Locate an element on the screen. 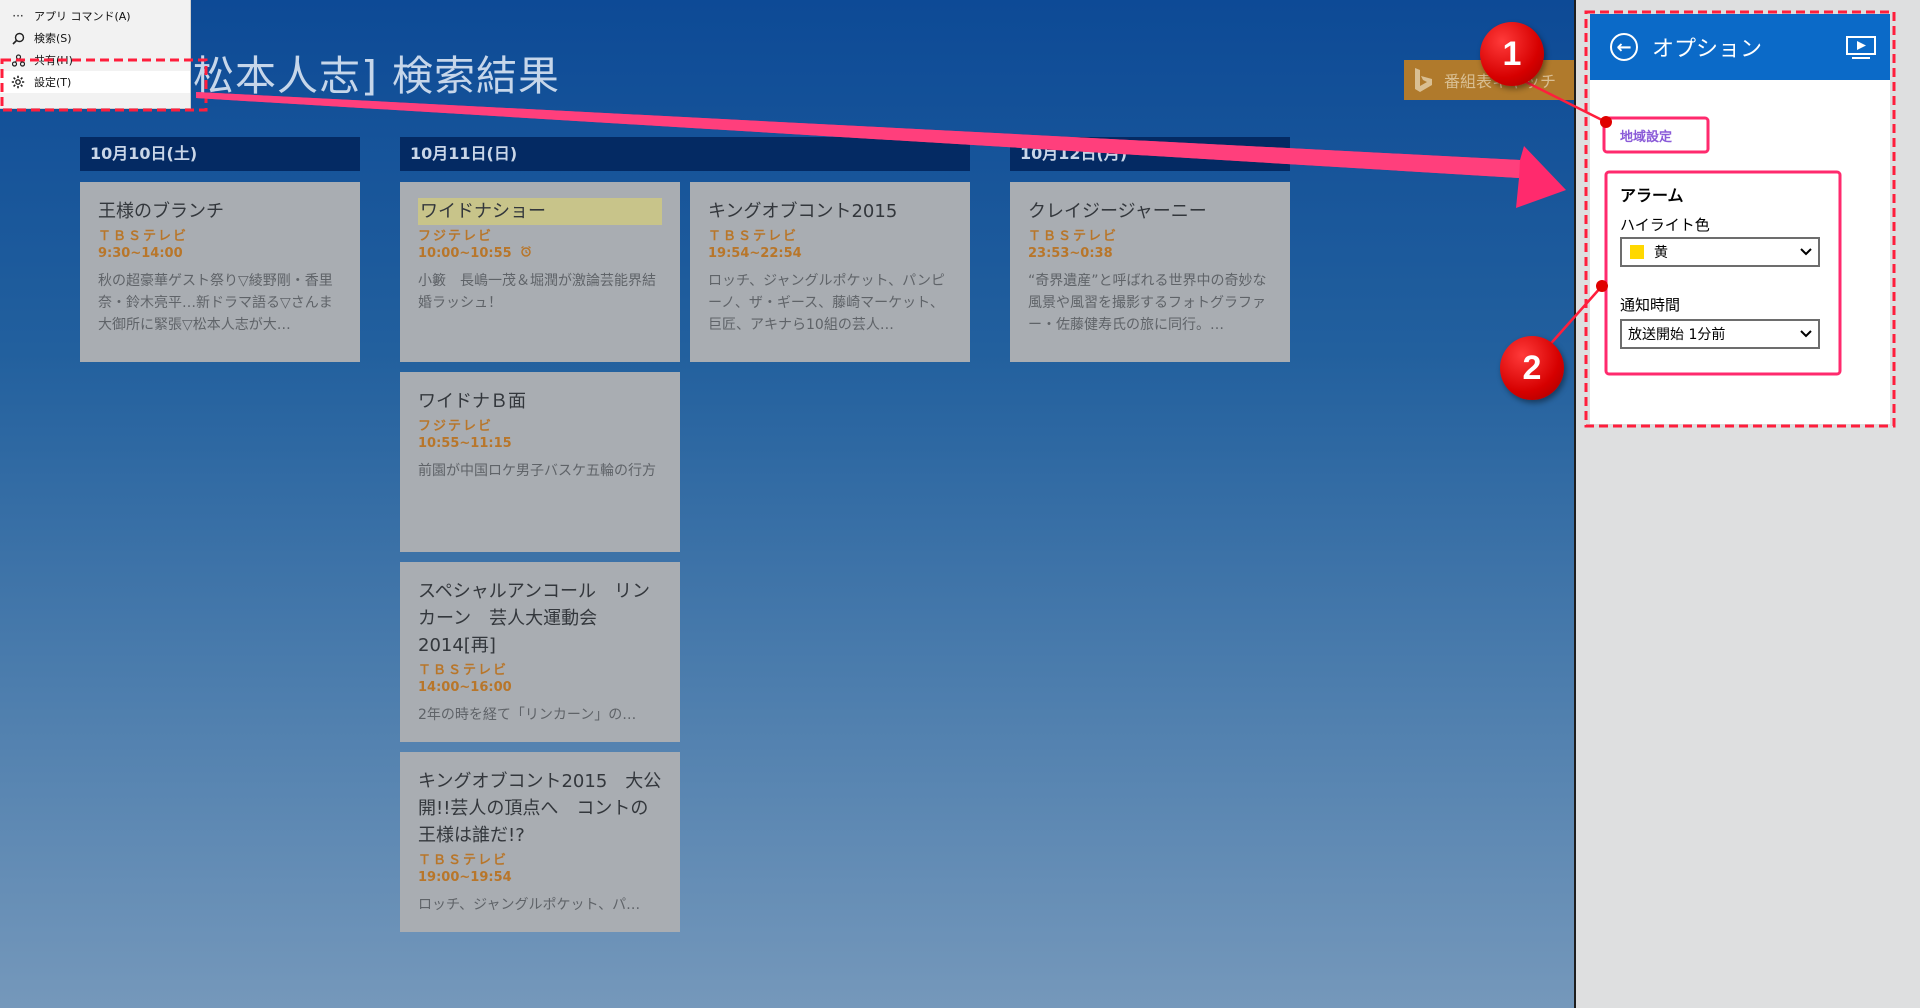  options-title: オプション is located at coordinates (1707, 49).